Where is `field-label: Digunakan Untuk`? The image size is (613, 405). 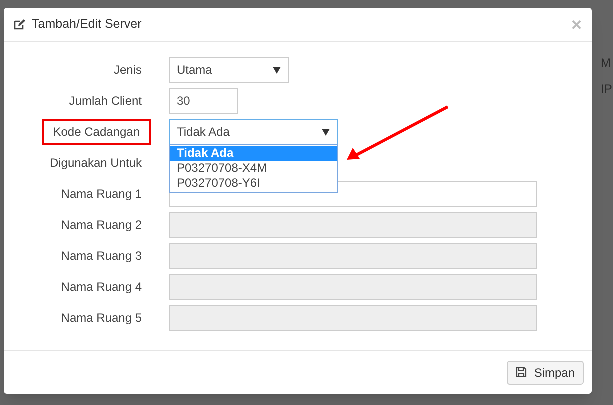
field-label: Digunakan Untuk is located at coordinates (96, 163).